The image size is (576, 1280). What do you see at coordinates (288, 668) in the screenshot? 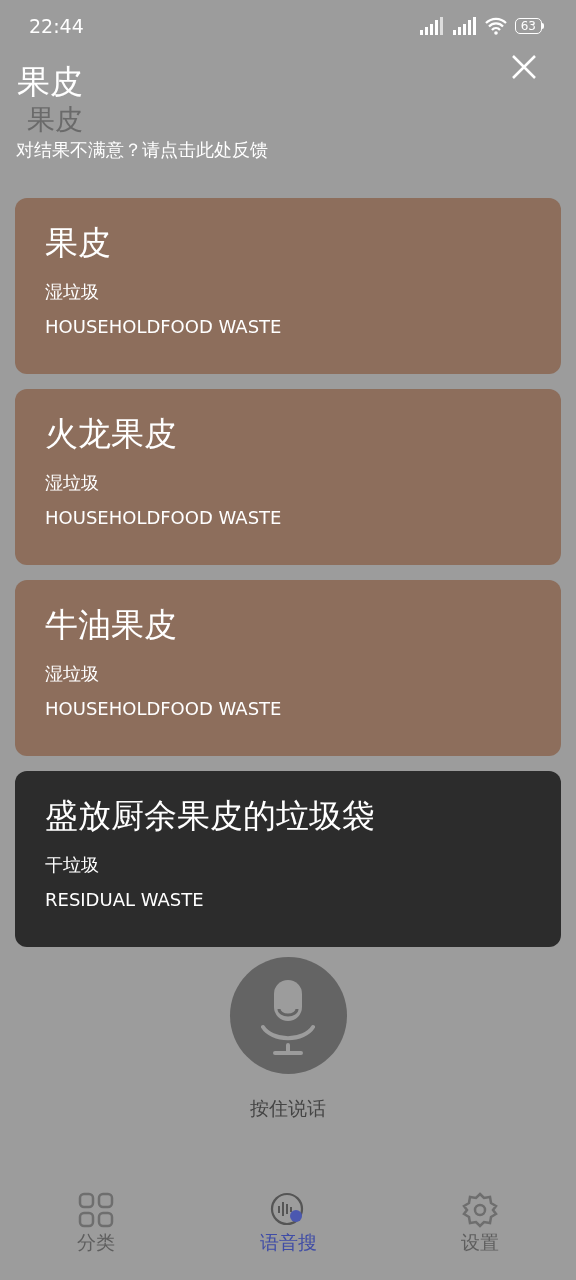
I see `result-card: 牛油果皮 湿垃圾 HOUSEHOLDFOOD WASTE` at bounding box center [288, 668].